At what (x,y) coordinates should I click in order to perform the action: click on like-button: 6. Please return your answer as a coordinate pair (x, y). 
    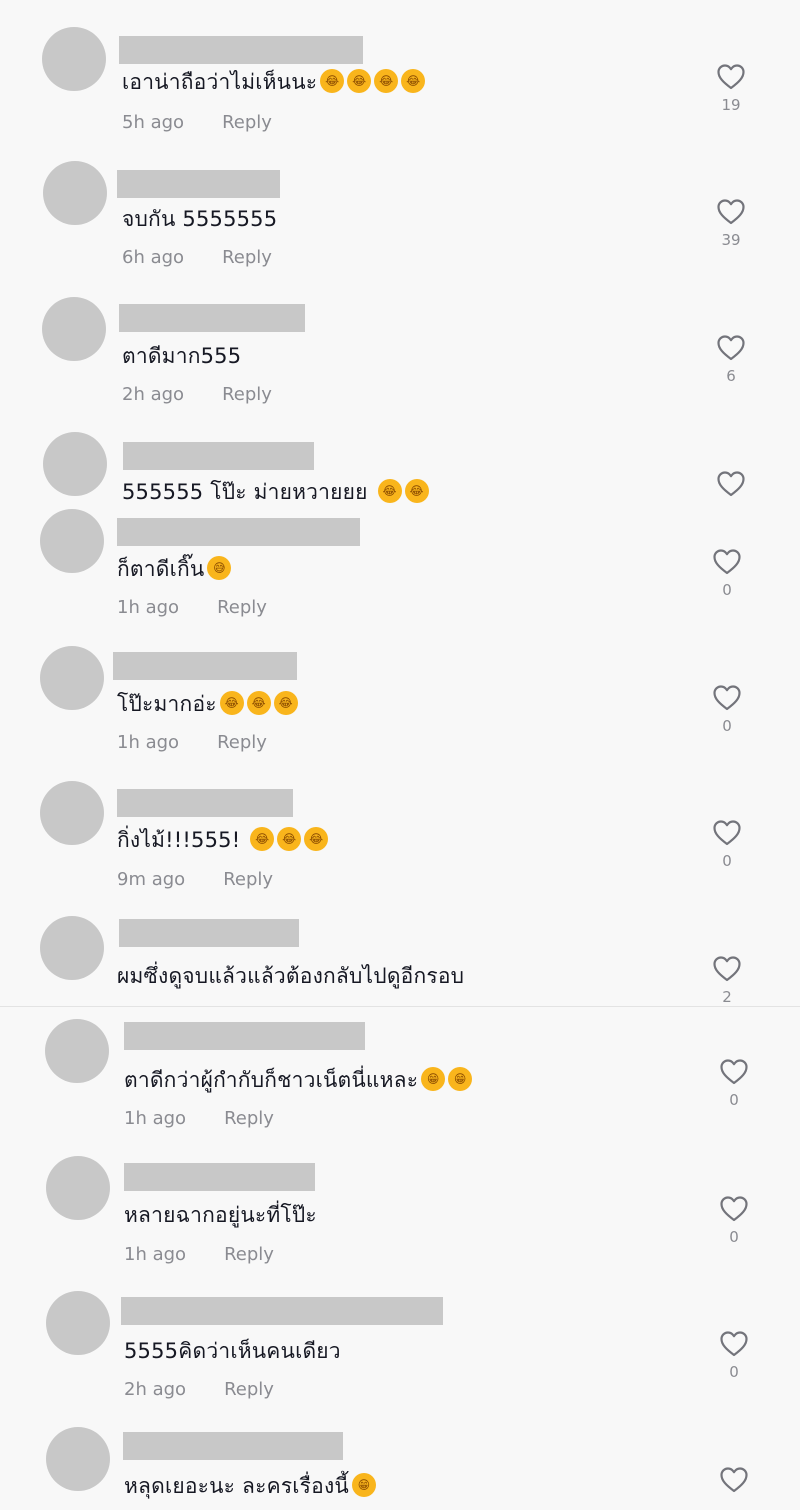
    Looking at the image, I should click on (731, 360).